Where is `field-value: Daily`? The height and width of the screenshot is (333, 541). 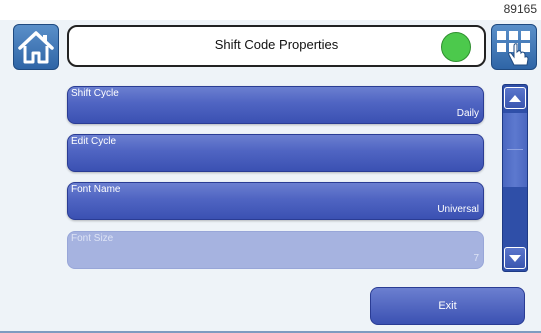
field-value: Daily is located at coordinates (467, 113).